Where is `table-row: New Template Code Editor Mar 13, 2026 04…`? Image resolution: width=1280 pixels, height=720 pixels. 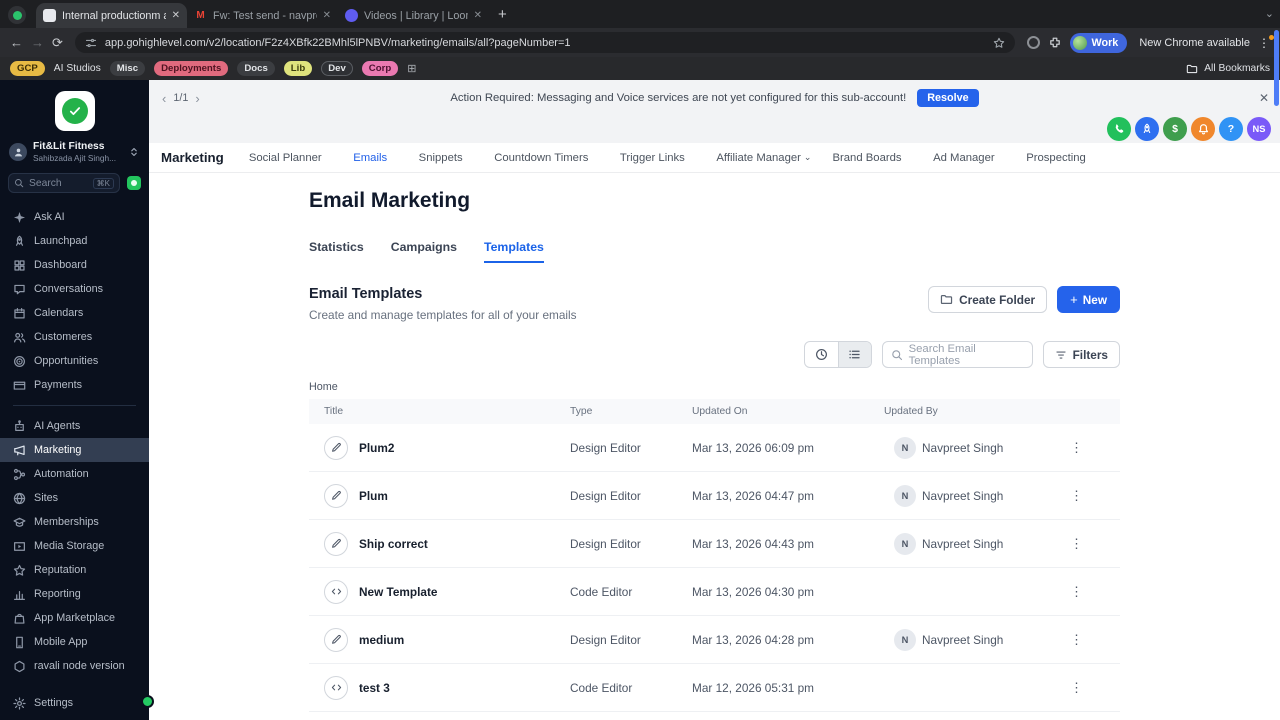
table-row: New Template Code Editor Mar 13, 2026 04… is located at coordinates (714, 592).